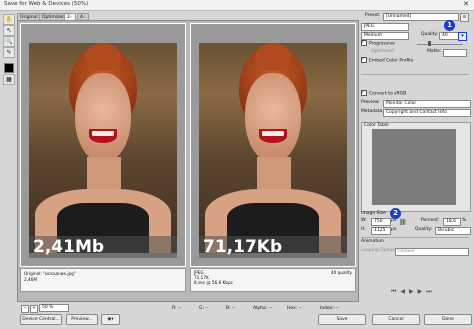 The width and height of the screenshot is (474, 329). I want to click on color-table-label: Color Table, so click(376, 125).